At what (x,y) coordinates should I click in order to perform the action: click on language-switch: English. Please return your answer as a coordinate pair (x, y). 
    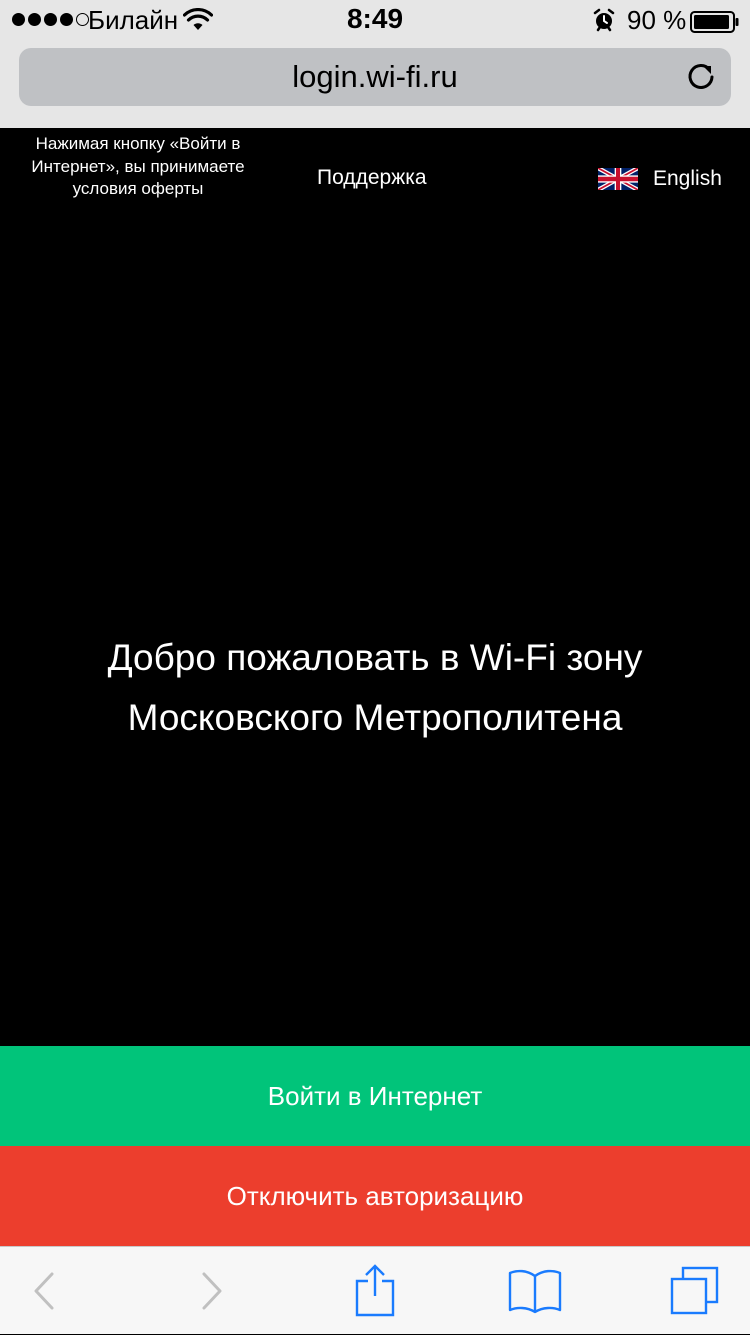
    Looking at the image, I should click on (660, 179).